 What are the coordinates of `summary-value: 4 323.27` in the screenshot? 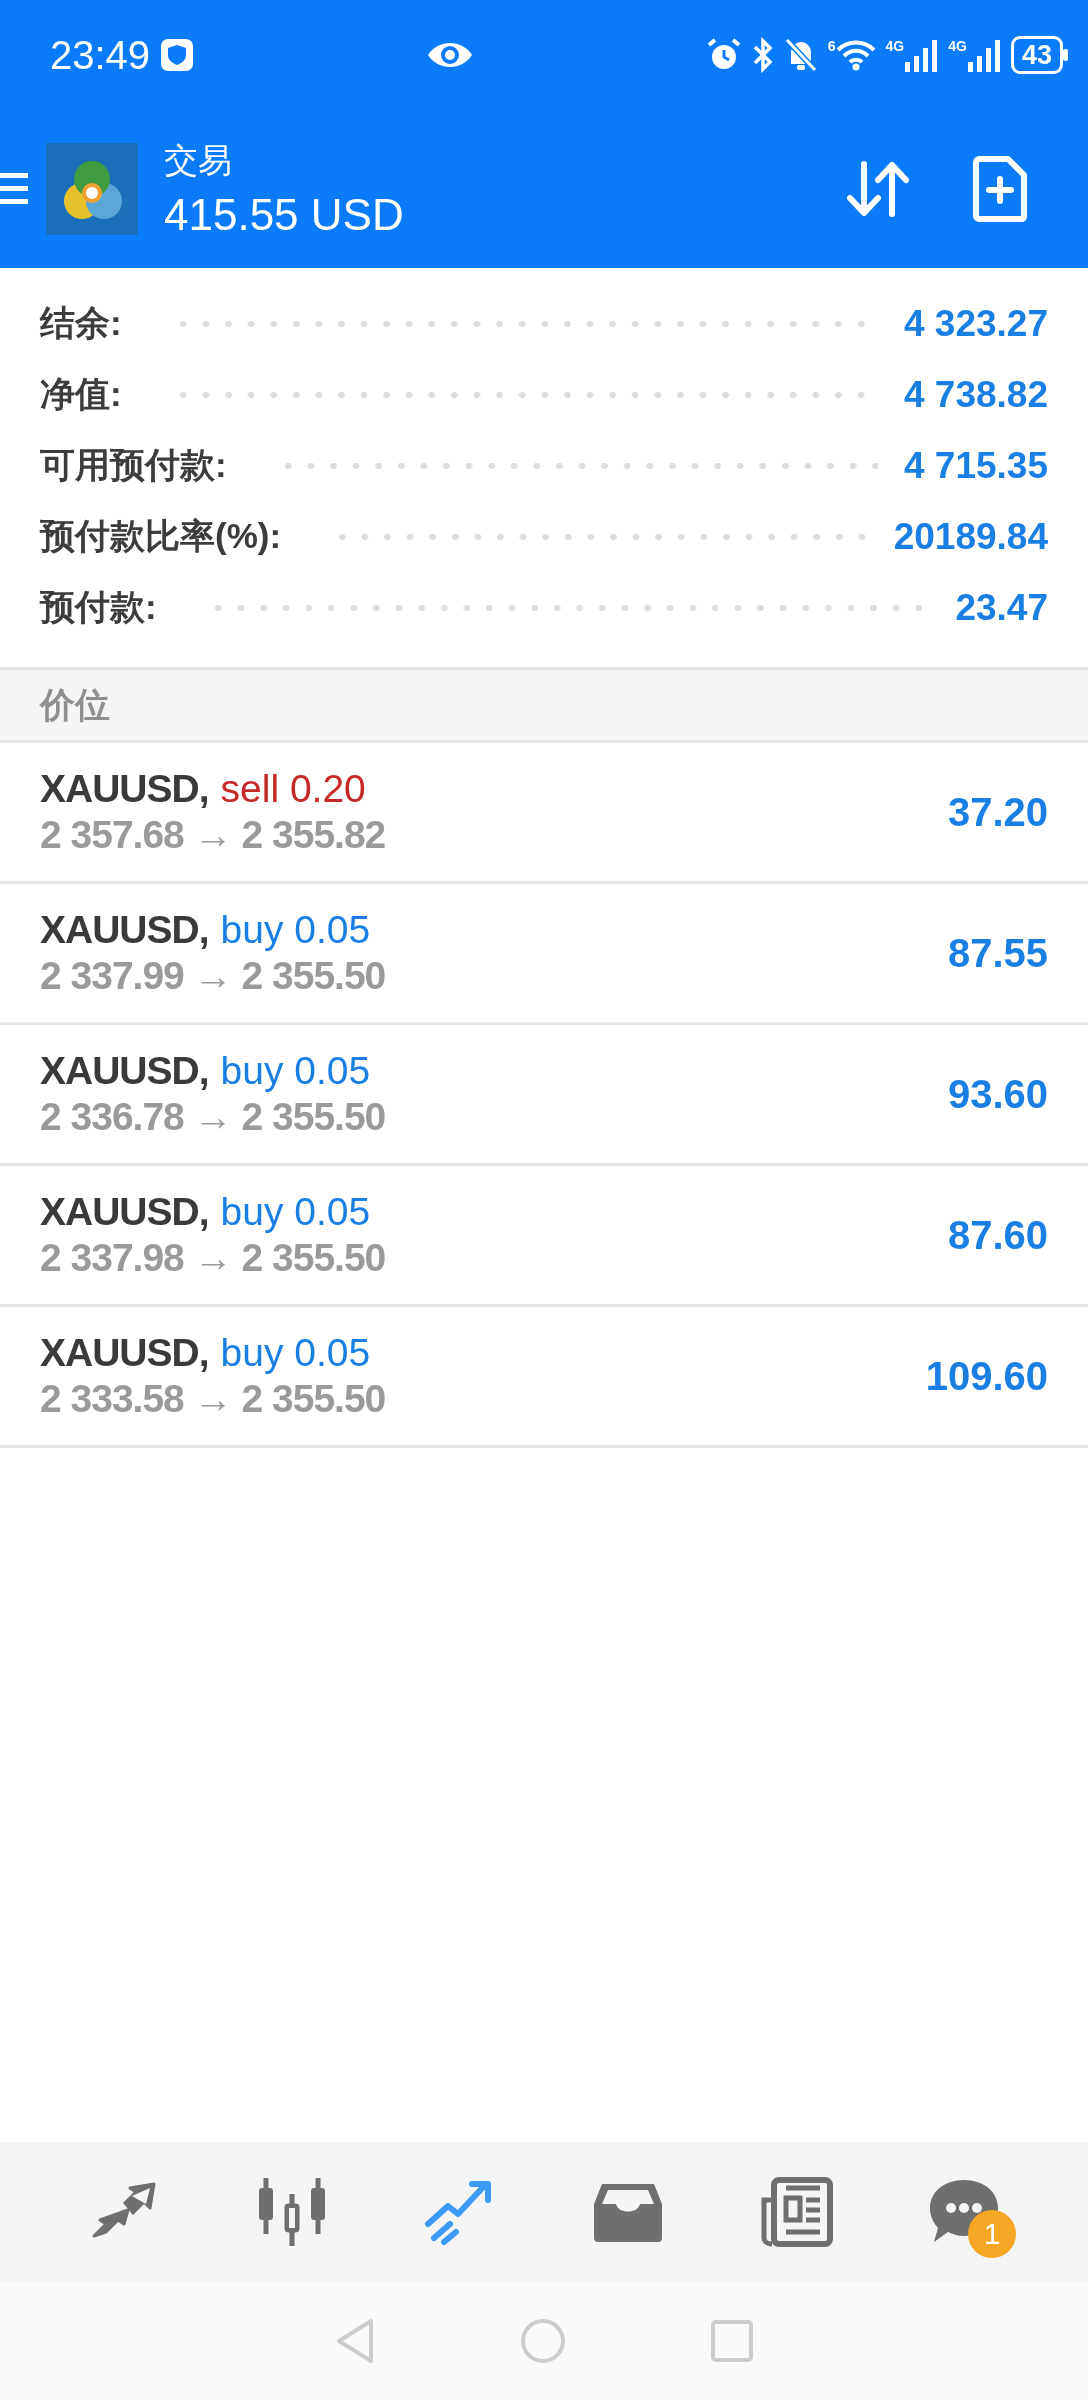 It's located at (975, 323).